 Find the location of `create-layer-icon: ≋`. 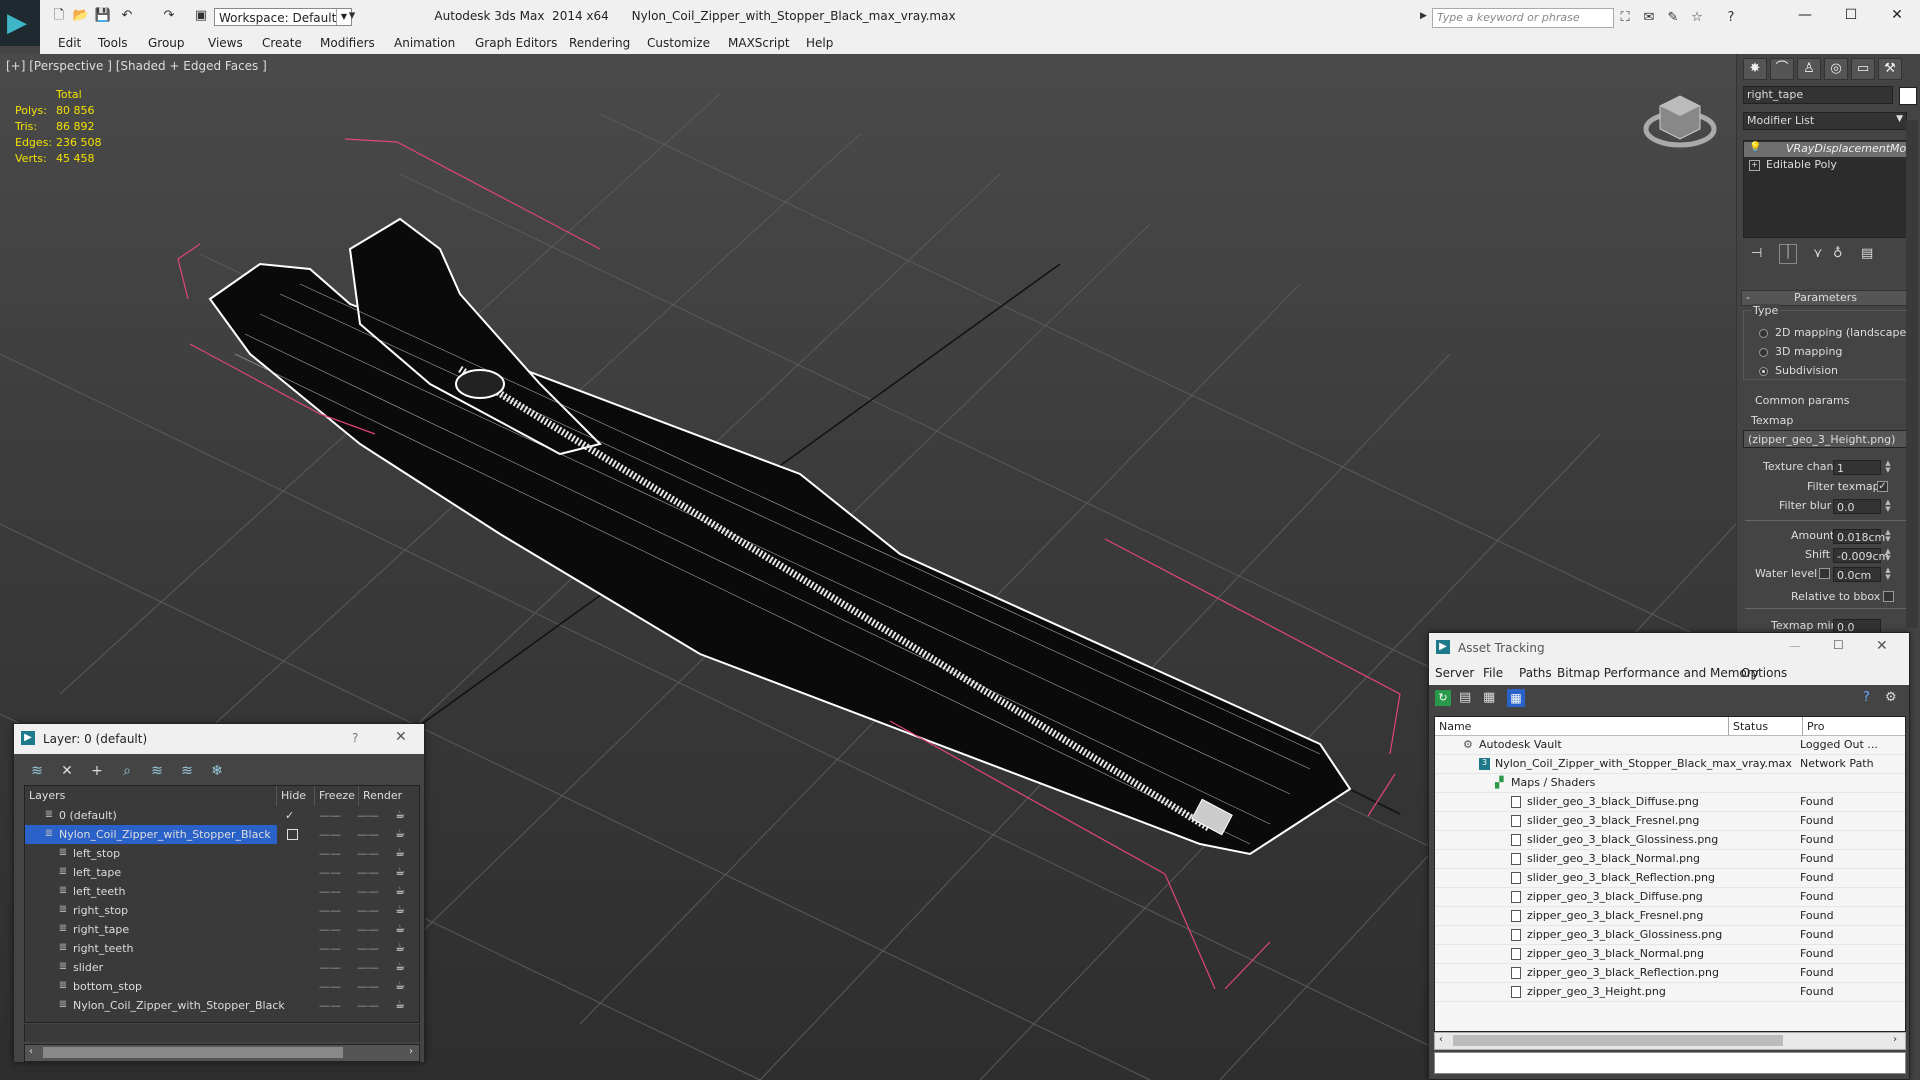

create-layer-icon: ≋ is located at coordinates (37, 772).